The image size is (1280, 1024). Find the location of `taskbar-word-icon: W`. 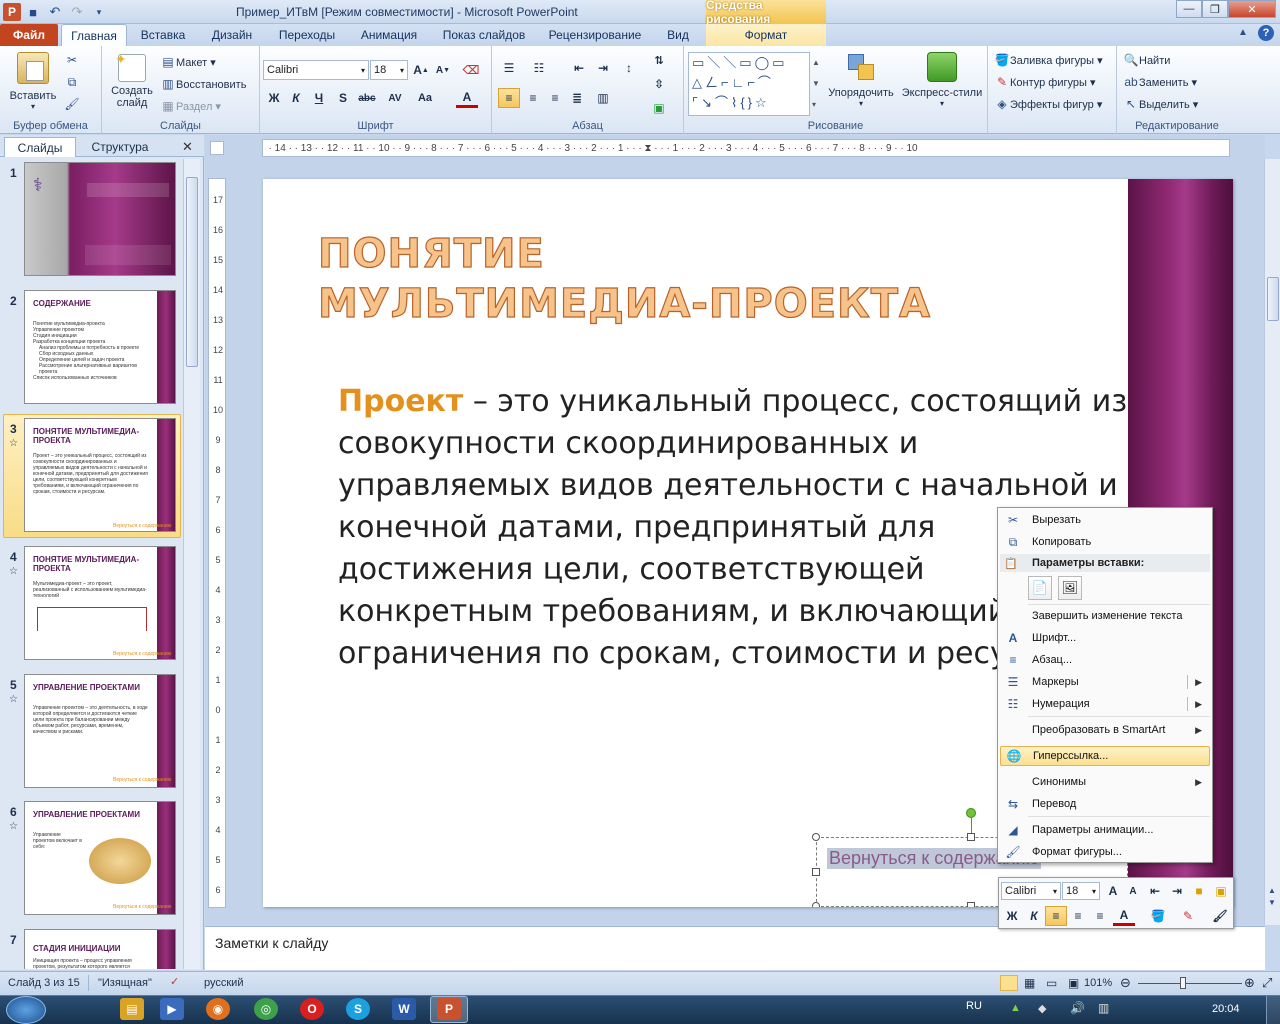

taskbar-word-icon: W is located at coordinates (404, 1009).